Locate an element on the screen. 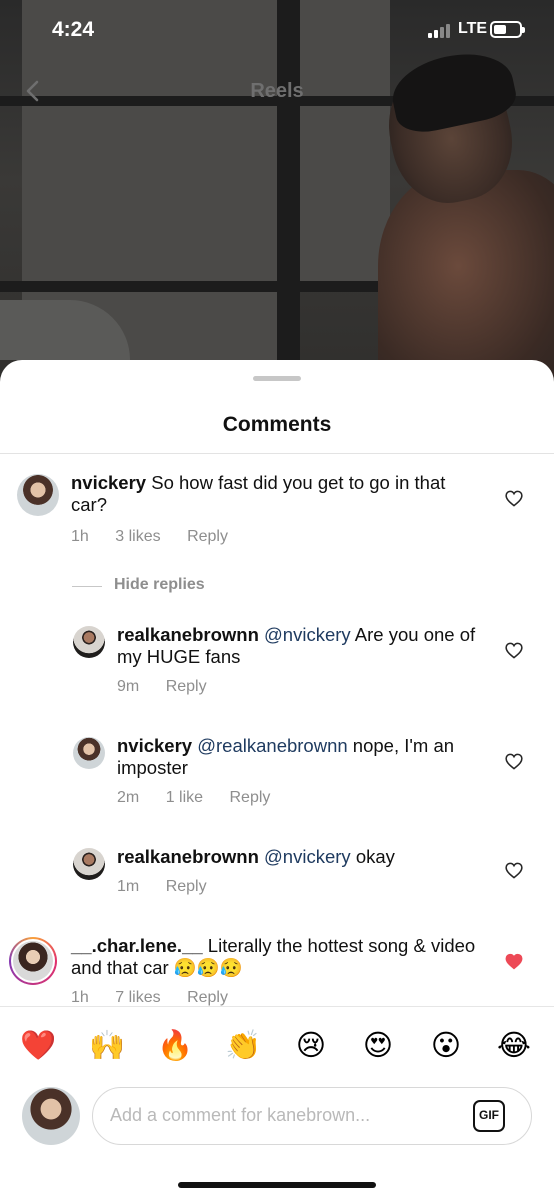 Image resolution: width=554 pixels, height=1200 pixels. emoji-quick-bar: ❤️ 🙌 🔥 👏 😢 😍 😮 😂 is located at coordinates (277, 1047).